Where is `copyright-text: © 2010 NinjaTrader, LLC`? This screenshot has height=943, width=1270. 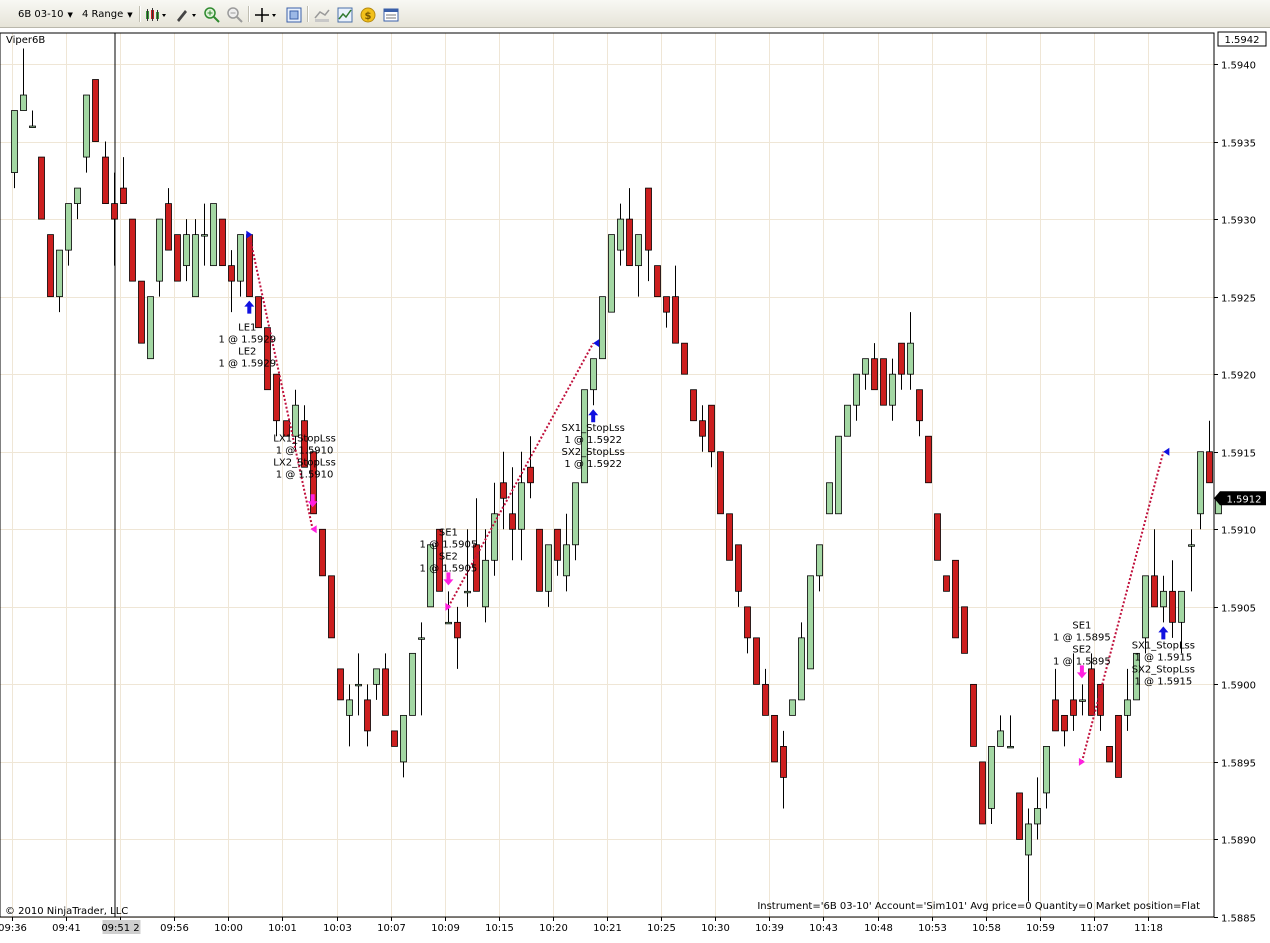 copyright-text: © 2010 NinjaTrader, LLC is located at coordinates (66, 911).